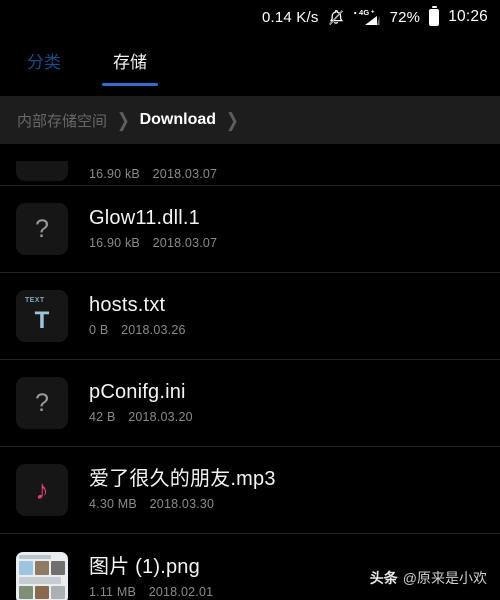  What do you see at coordinates (153, 330) in the screenshot?
I see `file-date: 2018.03.26` at bounding box center [153, 330].